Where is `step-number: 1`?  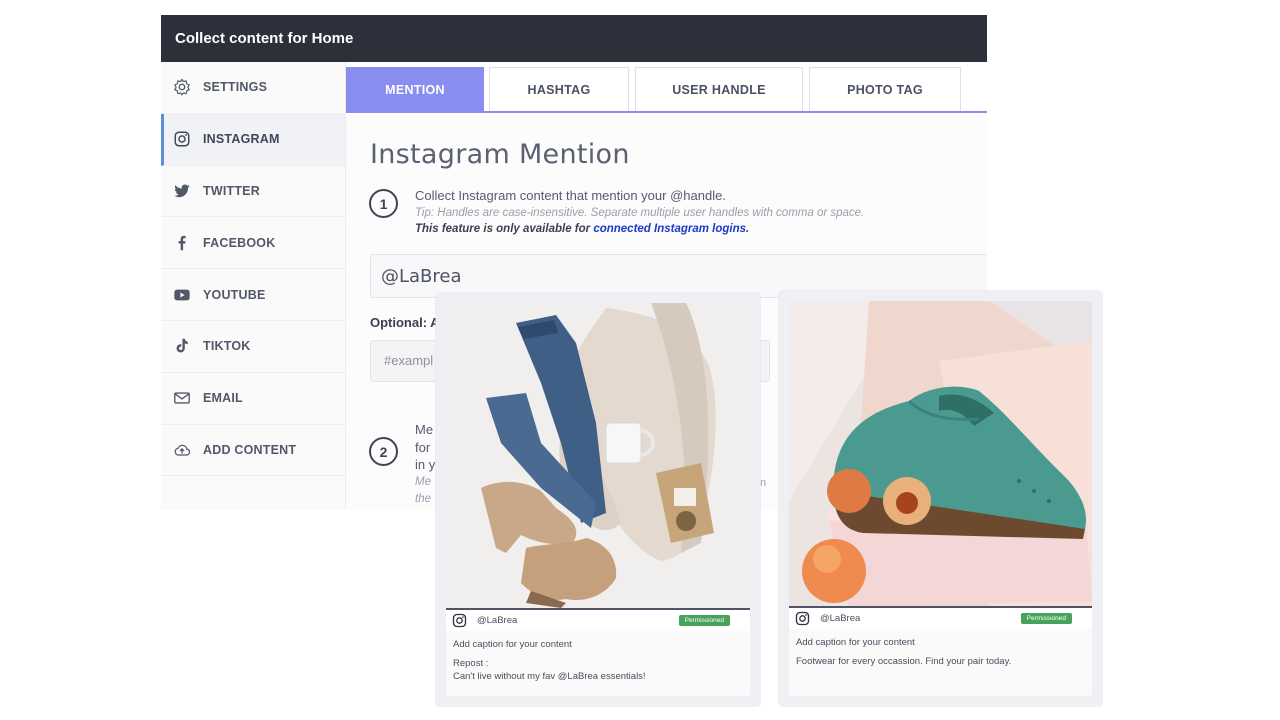
step-number: 1 is located at coordinates (383, 203).